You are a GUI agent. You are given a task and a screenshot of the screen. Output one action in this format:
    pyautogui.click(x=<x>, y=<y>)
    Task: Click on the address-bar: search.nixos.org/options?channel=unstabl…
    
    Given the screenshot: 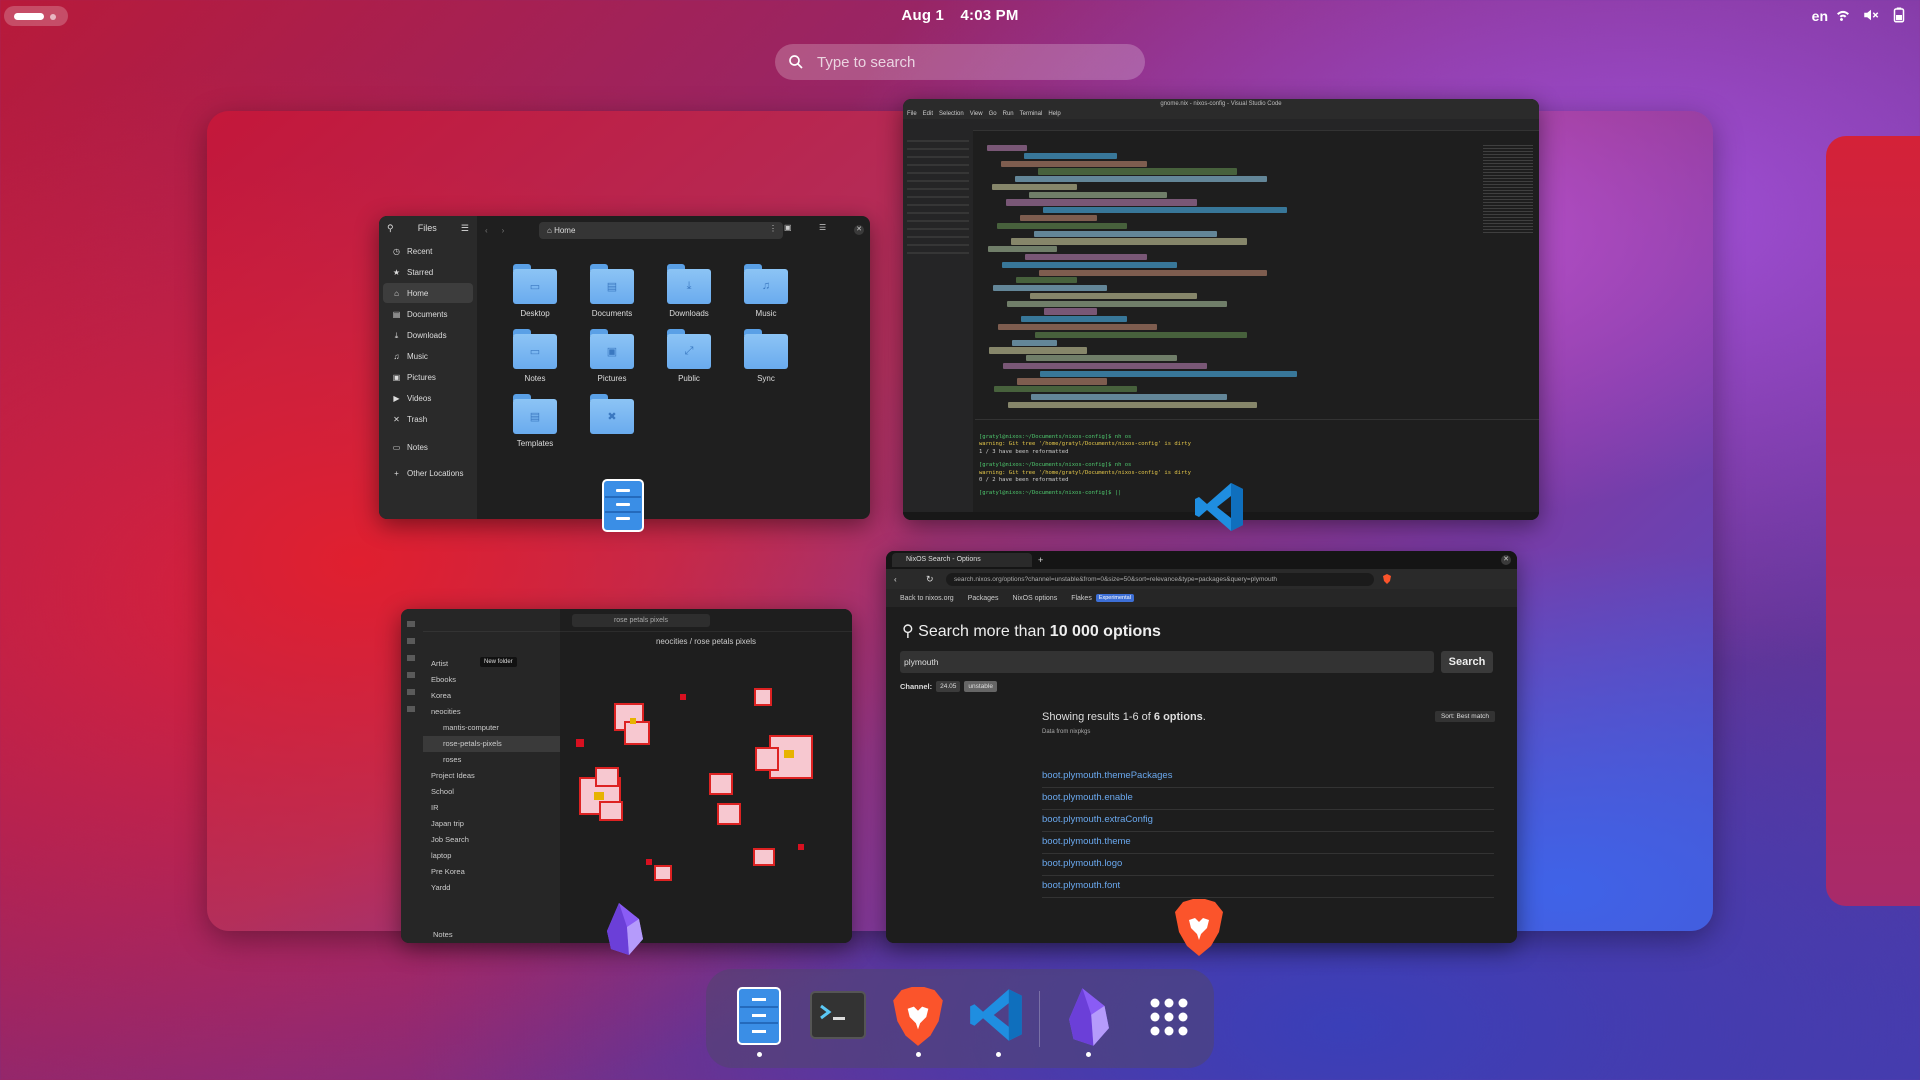 What is the action you would take?
    pyautogui.click(x=1160, y=579)
    